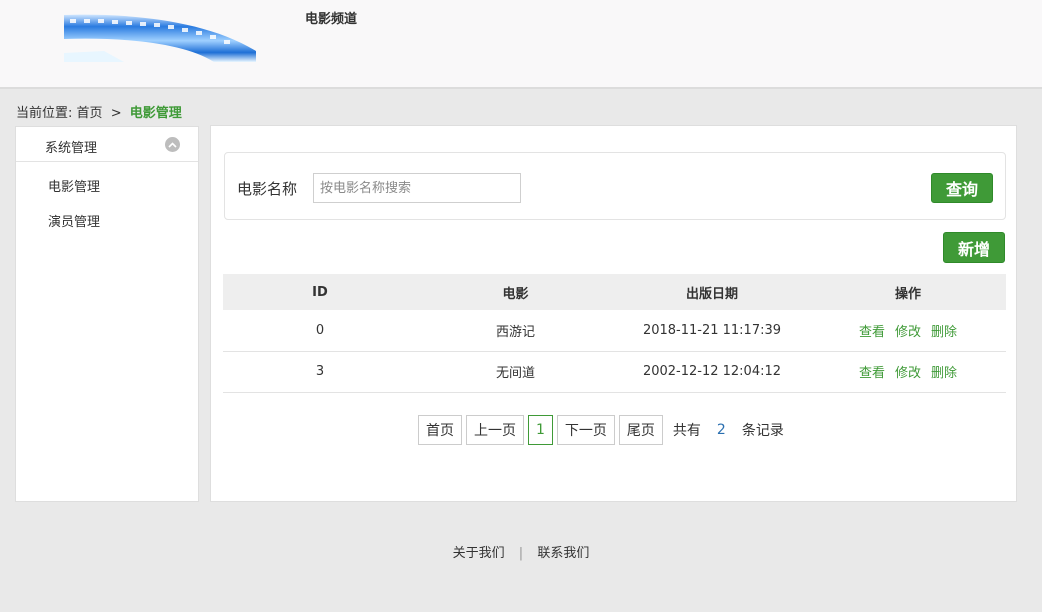 The height and width of the screenshot is (612, 1042). Describe the element at coordinates (74, 220) in the screenshot. I see `sidebar-item-actor-management: 演员管理` at that location.